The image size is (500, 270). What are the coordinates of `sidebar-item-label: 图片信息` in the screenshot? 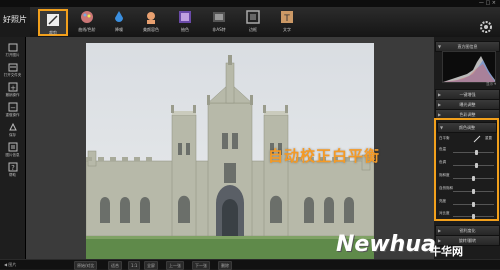 It's located at (12, 155).